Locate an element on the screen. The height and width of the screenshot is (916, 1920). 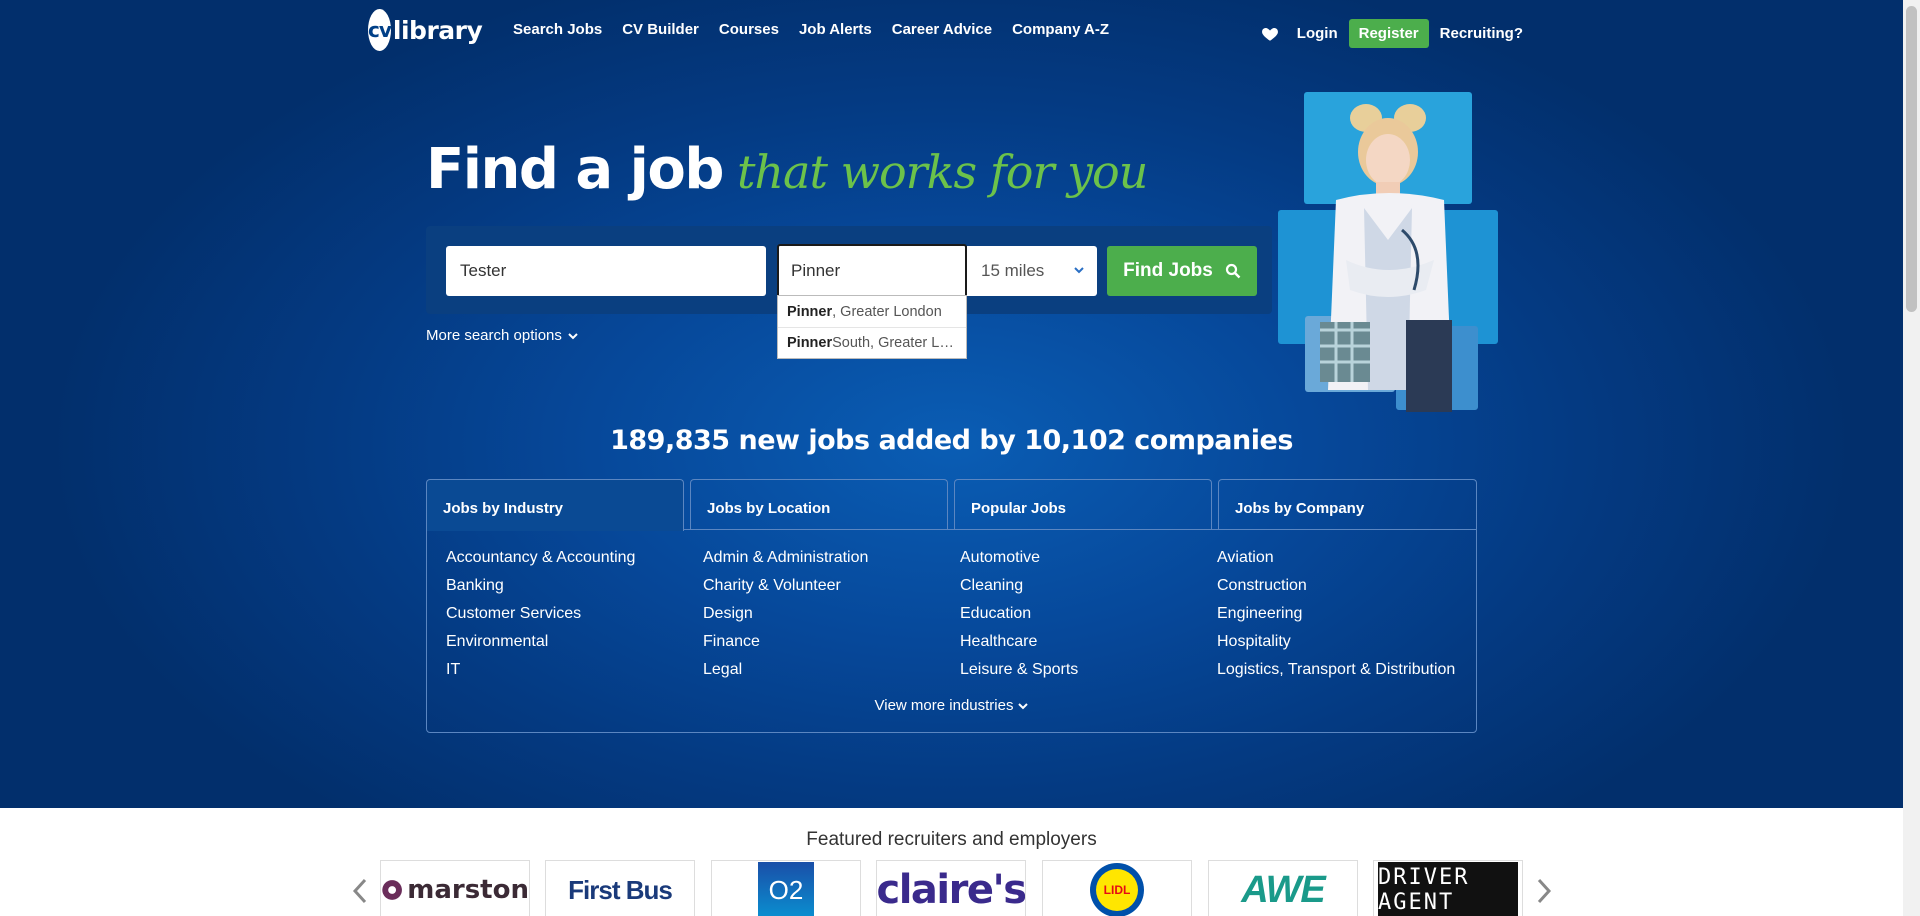
autocomplete-rest: , Greater London is located at coordinates (887, 311).